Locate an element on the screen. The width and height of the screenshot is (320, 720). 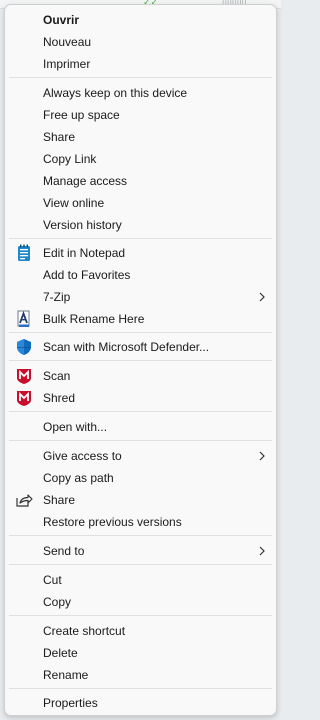
menu-item-label: Nouveau is located at coordinates (67, 42).